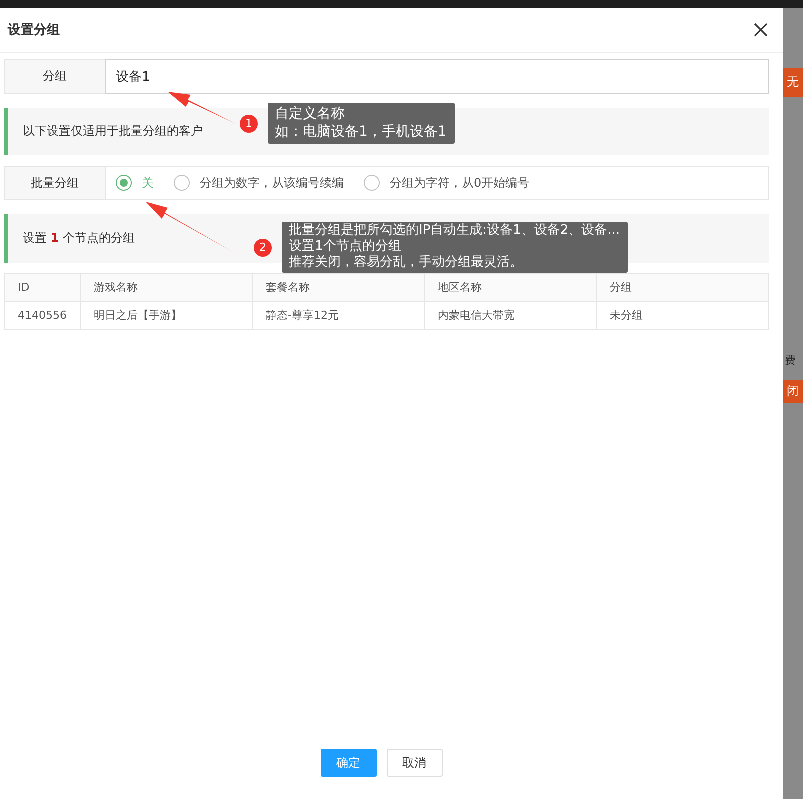 Image resolution: width=803 pixels, height=799 pixels. What do you see at coordinates (310, 114) in the screenshot?
I see `tooltip-text: 自定义名称` at bounding box center [310, 114].